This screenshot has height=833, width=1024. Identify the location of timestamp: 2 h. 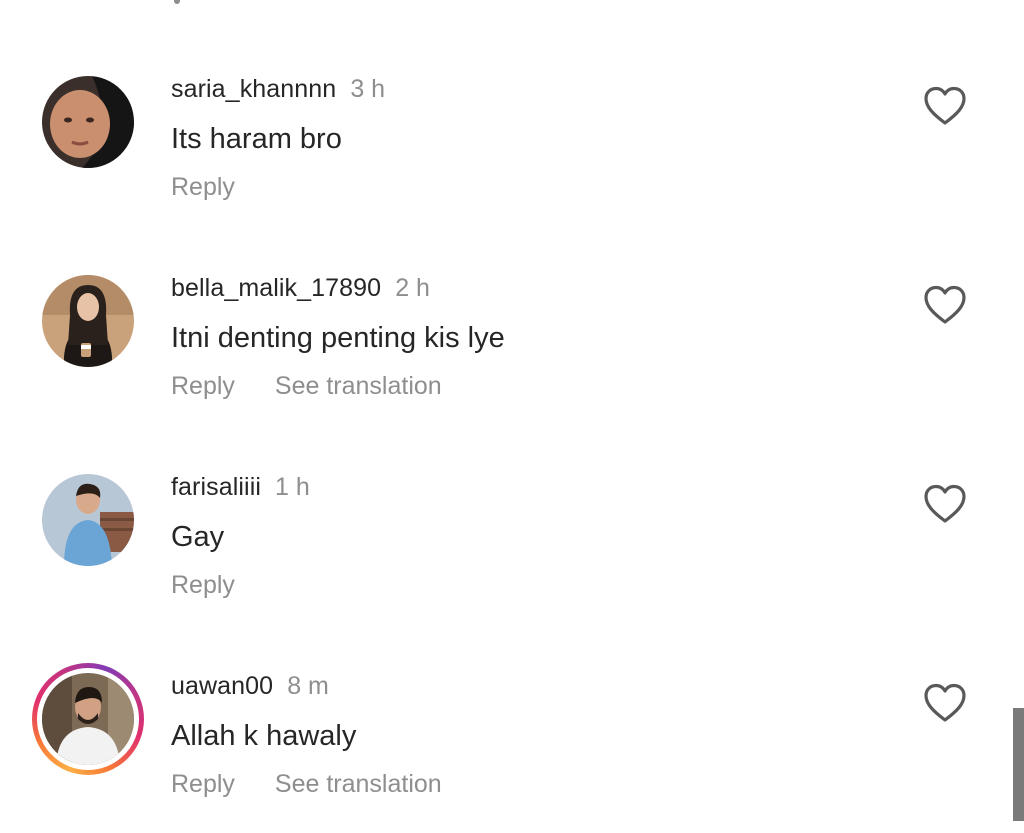
(412, 288).